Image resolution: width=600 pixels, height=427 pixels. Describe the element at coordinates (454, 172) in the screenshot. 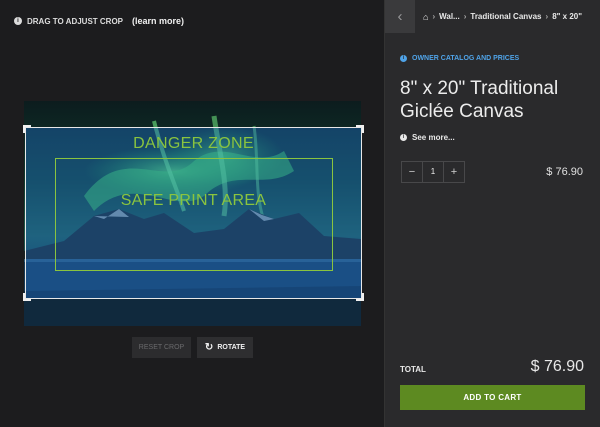

I see `plus-icon: +` at that location.